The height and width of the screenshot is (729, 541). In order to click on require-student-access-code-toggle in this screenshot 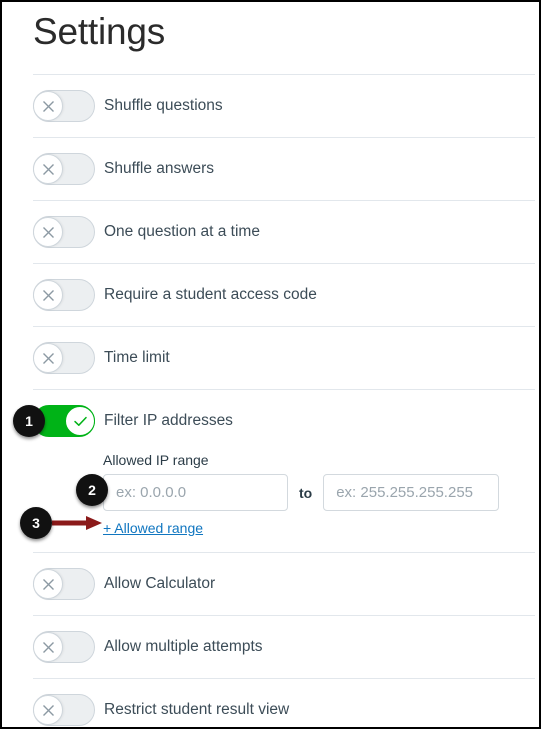, I will do `click(64, 295)`.